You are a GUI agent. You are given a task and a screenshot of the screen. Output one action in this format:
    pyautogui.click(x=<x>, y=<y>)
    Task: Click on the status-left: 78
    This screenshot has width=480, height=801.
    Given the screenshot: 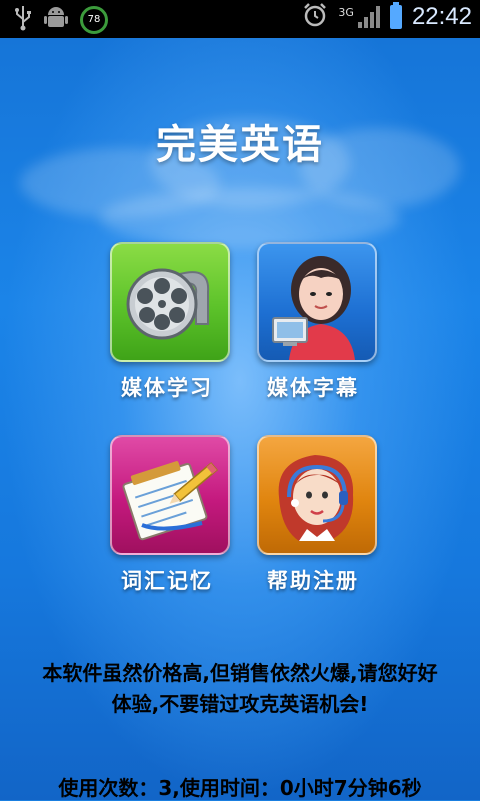 What is the action you would take?
    pyautogui.click(x=61, y=20)
    